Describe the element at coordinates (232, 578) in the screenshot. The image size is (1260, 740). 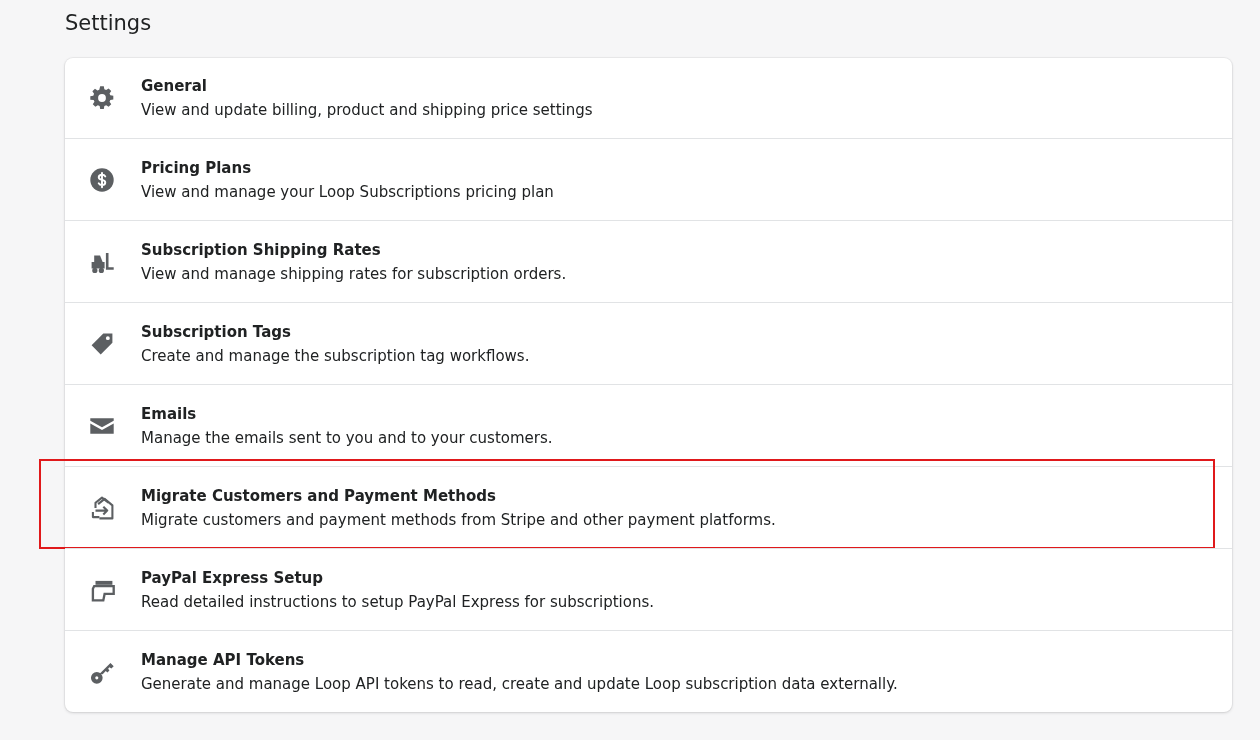
I see `item-title: PayPal Express Setup` at that location.